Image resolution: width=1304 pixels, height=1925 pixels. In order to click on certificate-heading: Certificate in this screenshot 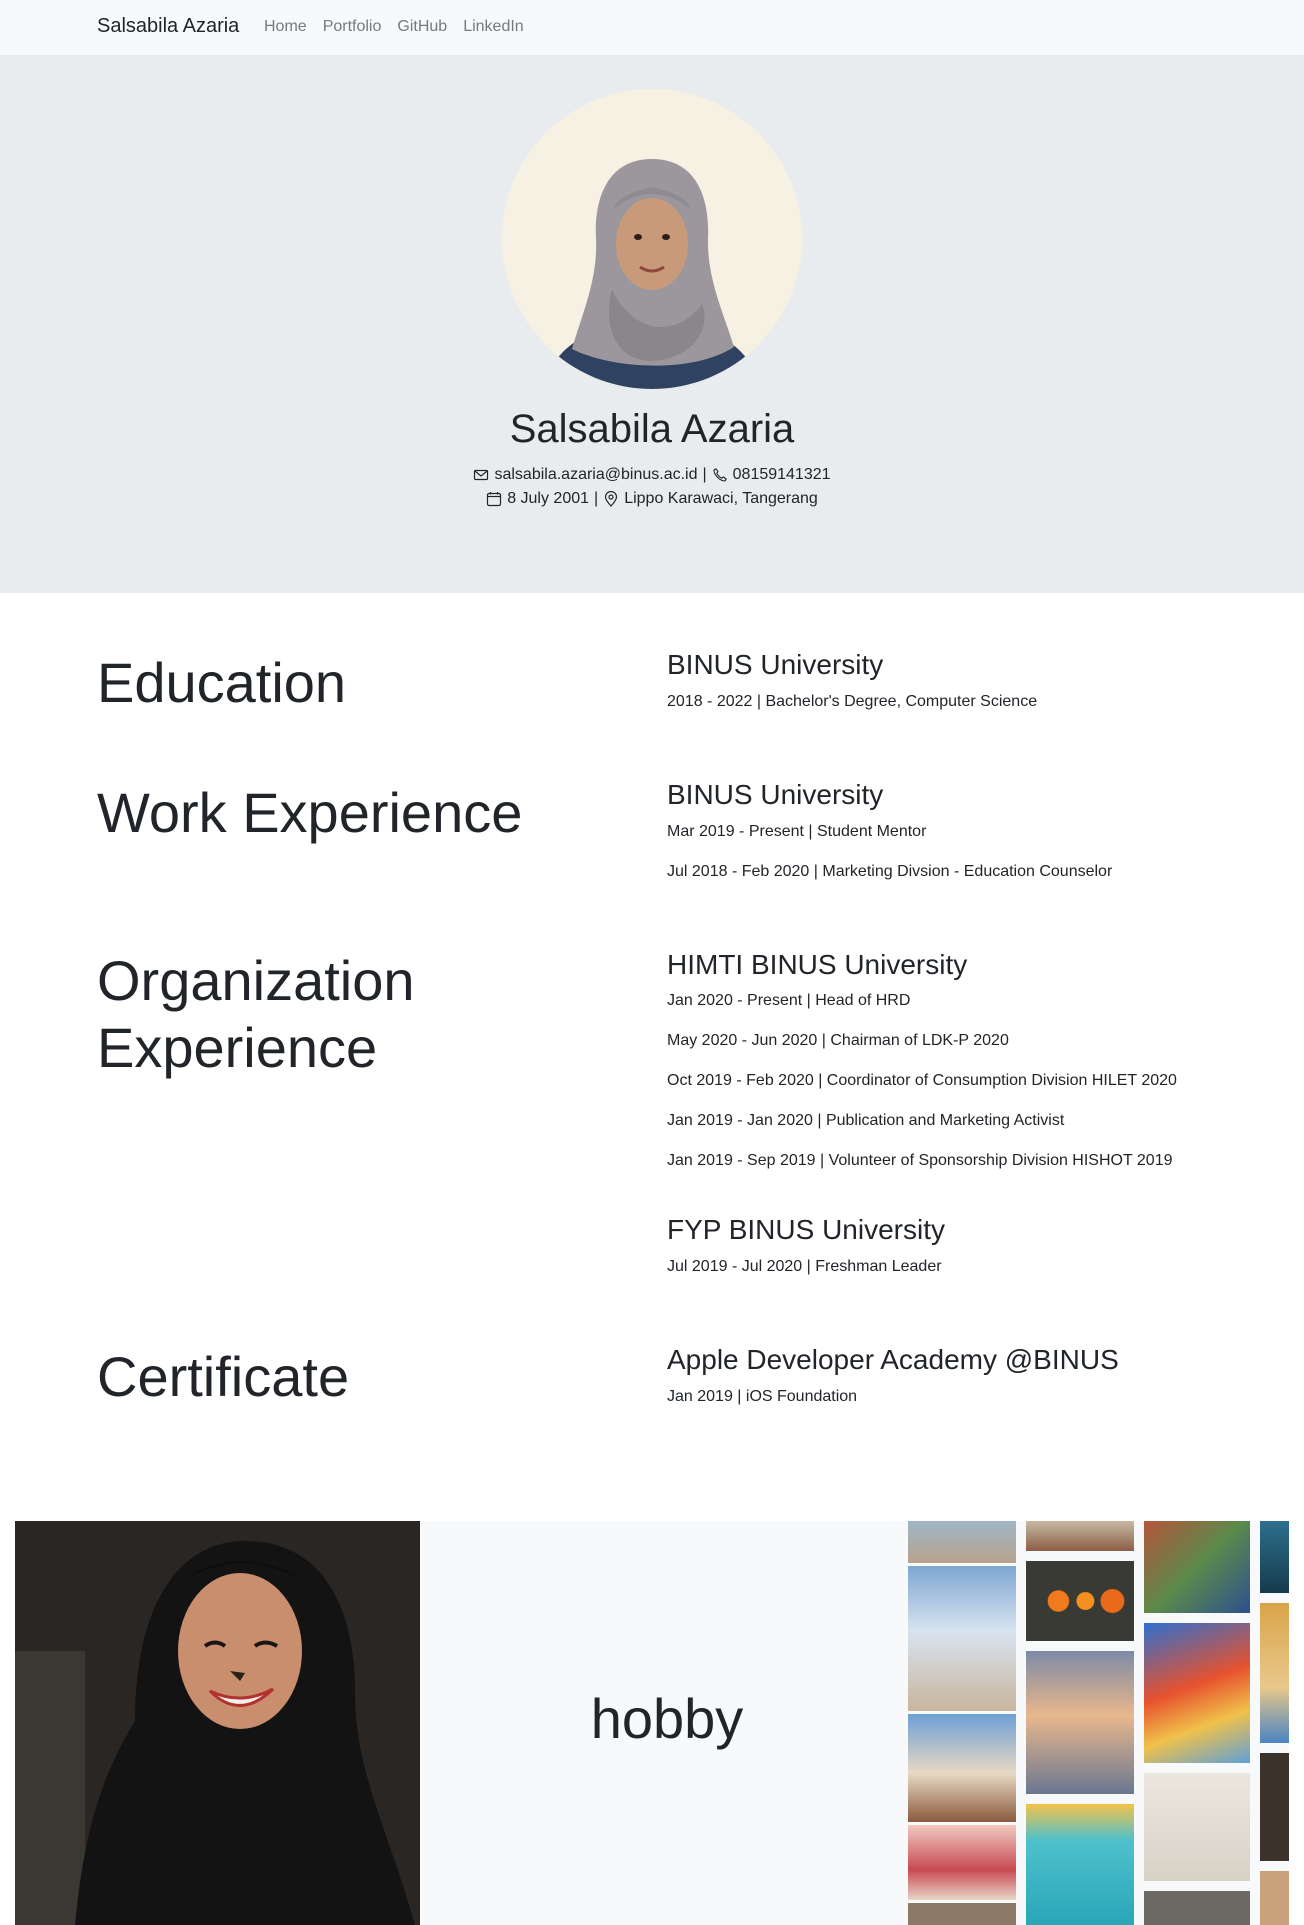, I will do `click(223, 1376)`.